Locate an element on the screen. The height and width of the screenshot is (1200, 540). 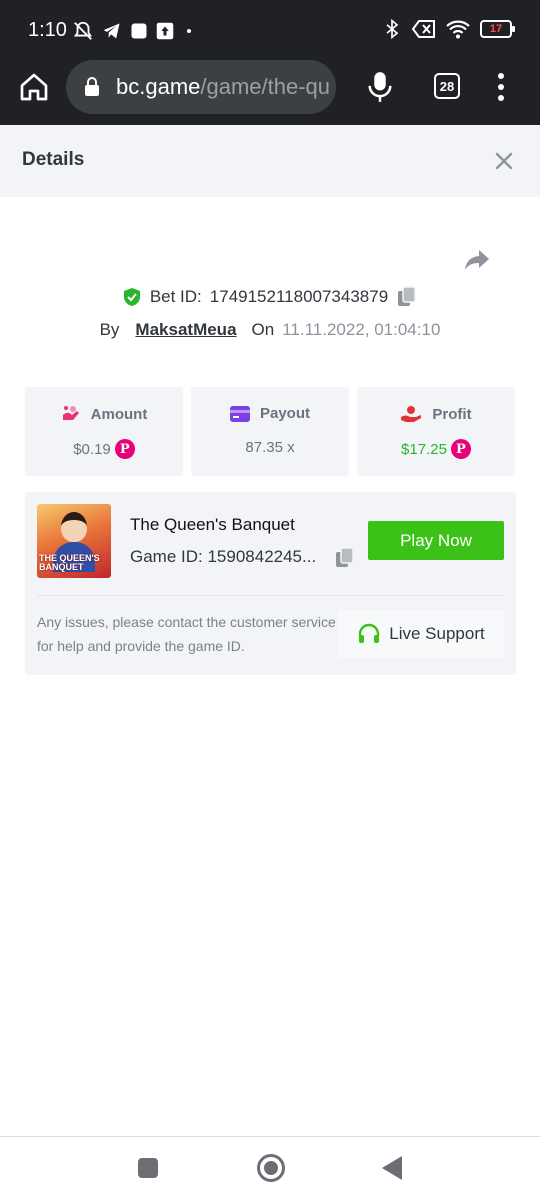
payout-value: 87.35 x is located at coordinates (270, 447).